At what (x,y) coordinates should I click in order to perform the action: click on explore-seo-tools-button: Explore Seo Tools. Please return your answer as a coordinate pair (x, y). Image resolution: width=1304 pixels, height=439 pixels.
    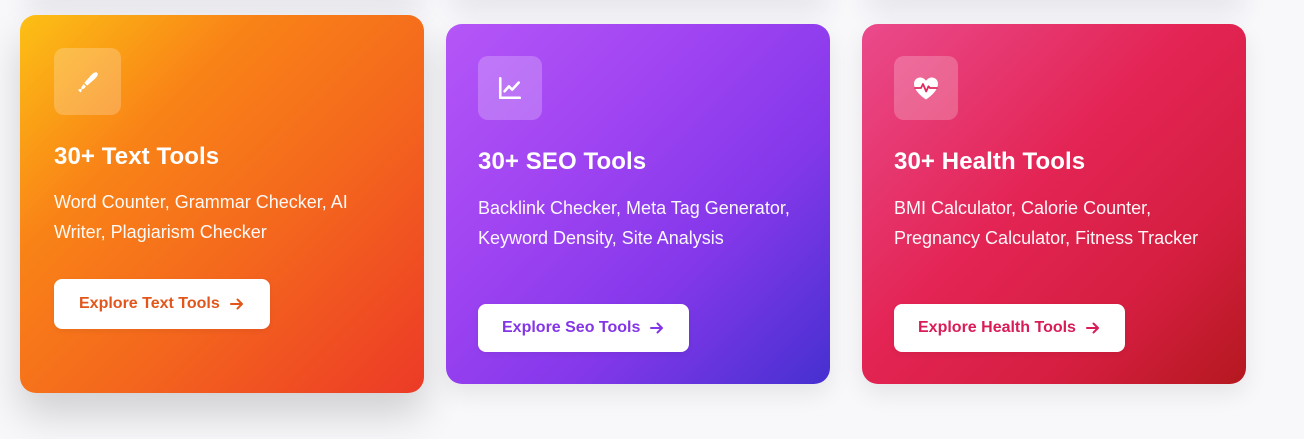
    Looking at the image, I should click on (584, 328).